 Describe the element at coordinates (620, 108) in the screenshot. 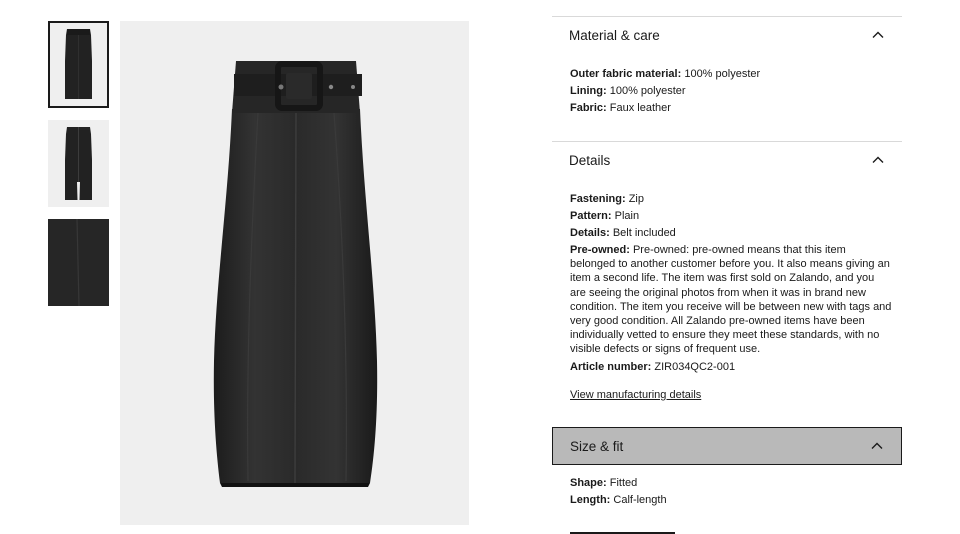

I see `material-fabric: Fabric: Faux leather` at that location.